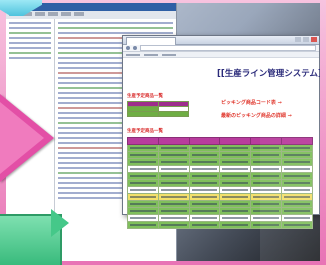 This screenshot has width=326, height=265. What do you see at coordinates (128, 48) in the screenshot?
I see `back-icon` at bounding box center [128, 48].